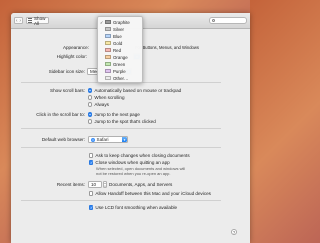 Image resolution: width=320 pixels, height=243 pixels. What do you see at coordinates (108, 36) in the screenshot?
I see `blue-swatch` at bounding box center [108, 36].